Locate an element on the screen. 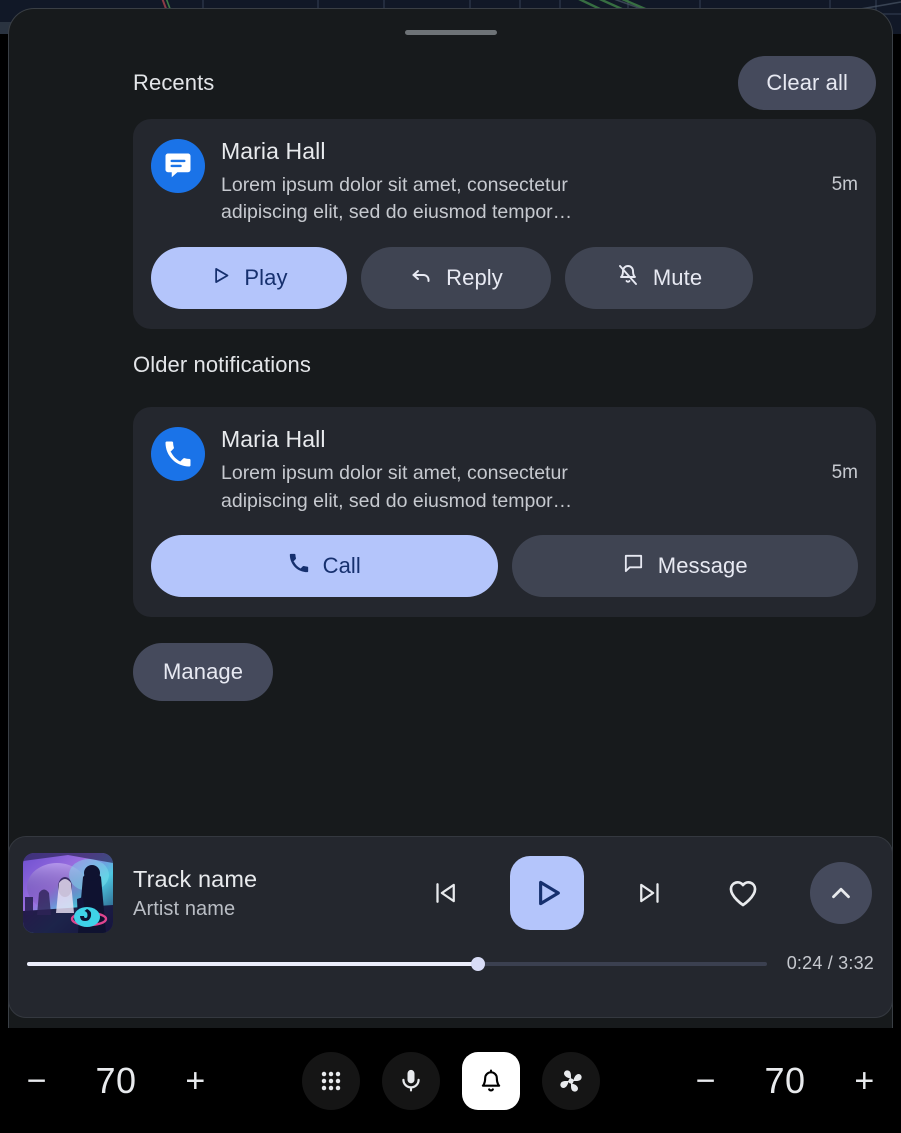 This screenshot has width=901, height=1133. chat-bubble-icon is located at coordinates (633, 566).